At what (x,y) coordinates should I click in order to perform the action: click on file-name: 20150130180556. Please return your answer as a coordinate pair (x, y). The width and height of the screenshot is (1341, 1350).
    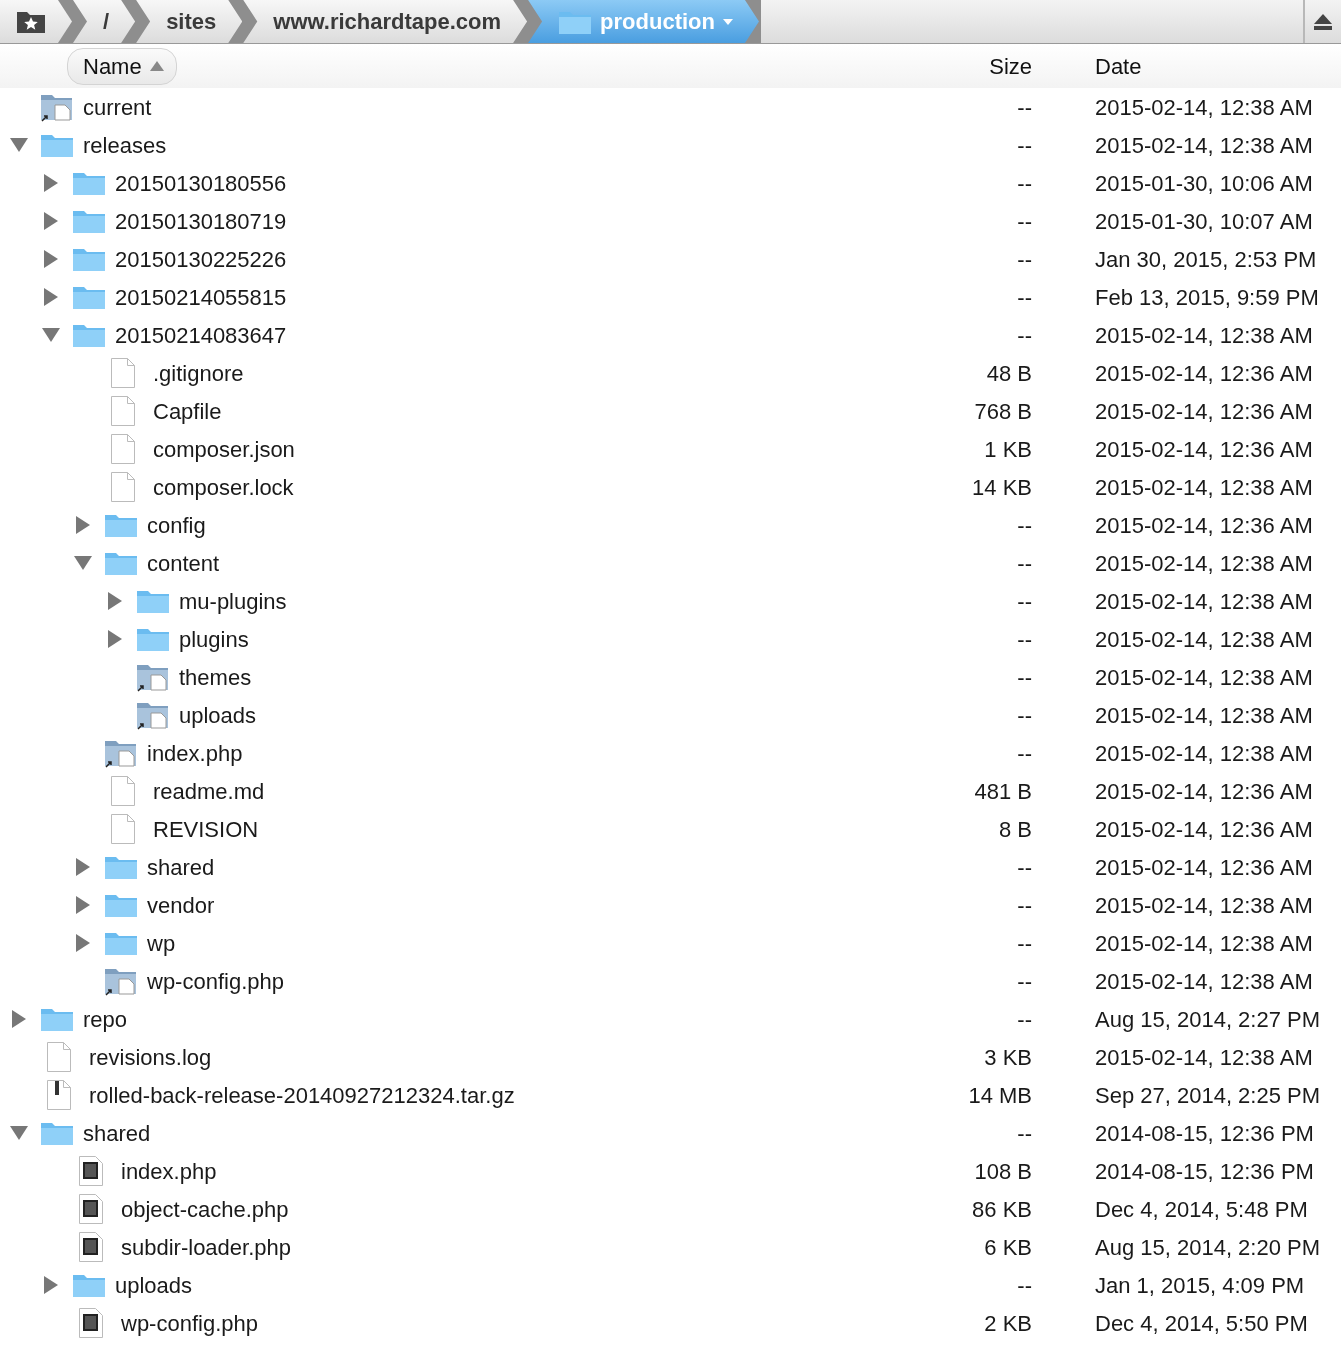
    Looking at the image, I should click on (201, 183).